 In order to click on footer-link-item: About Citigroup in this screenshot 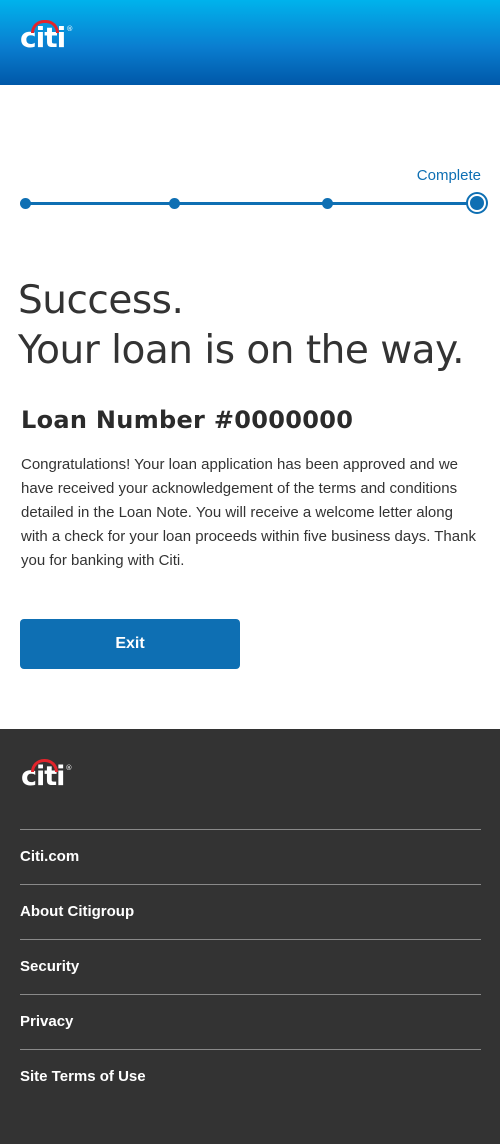, I will do `click(250, 911)`.